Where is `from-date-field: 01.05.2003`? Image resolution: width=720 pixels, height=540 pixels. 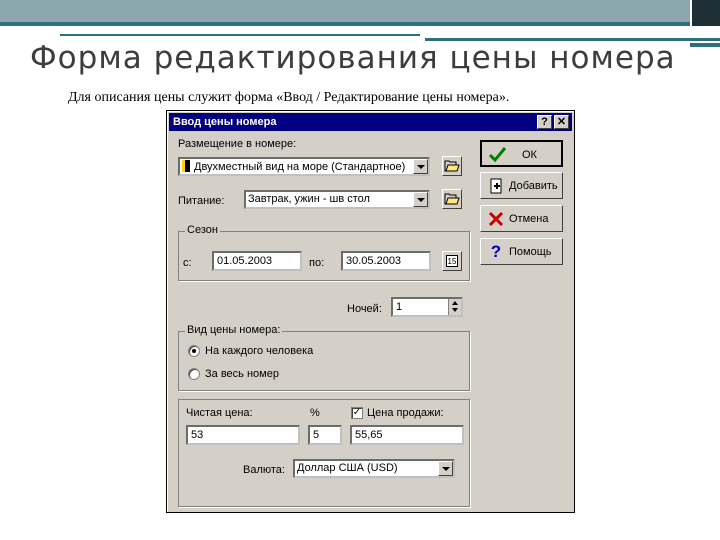 from-date-field: 01.05.2003 is located at coordinates (257, 261).